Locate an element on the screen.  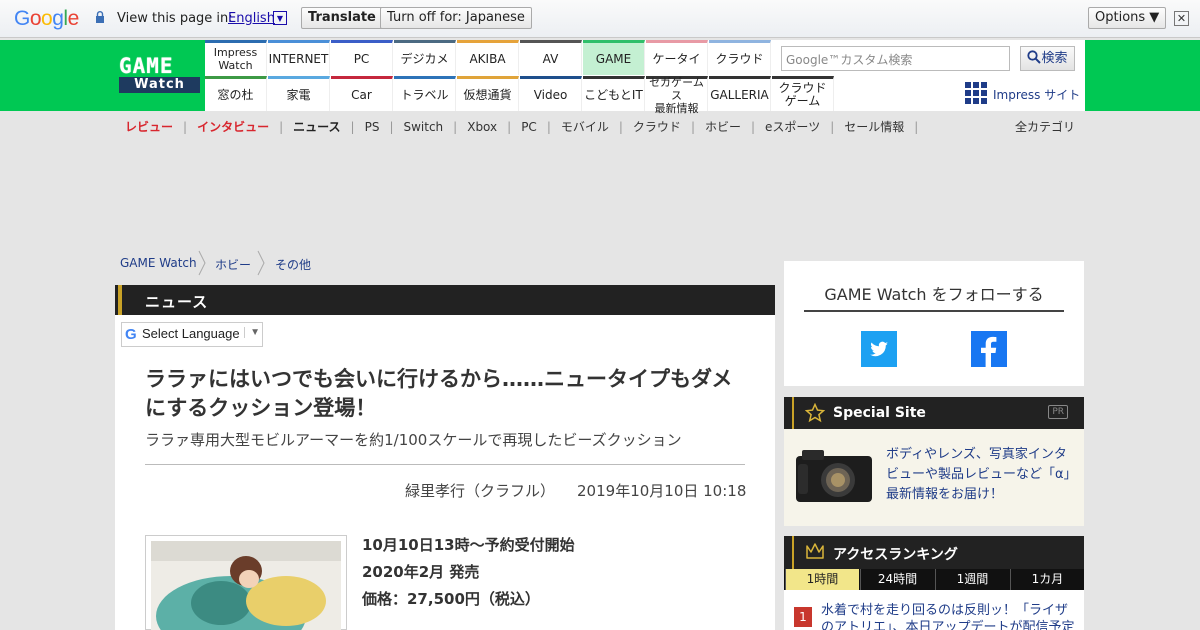
category-link: ニュース is located at coordinates (316, 126).